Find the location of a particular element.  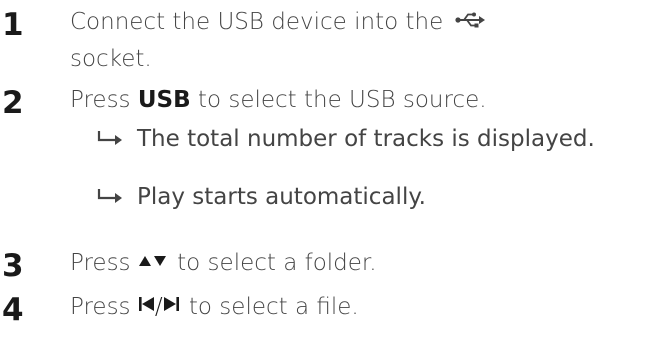

step-text-continued: socket. is located at coordinates (111, 59).